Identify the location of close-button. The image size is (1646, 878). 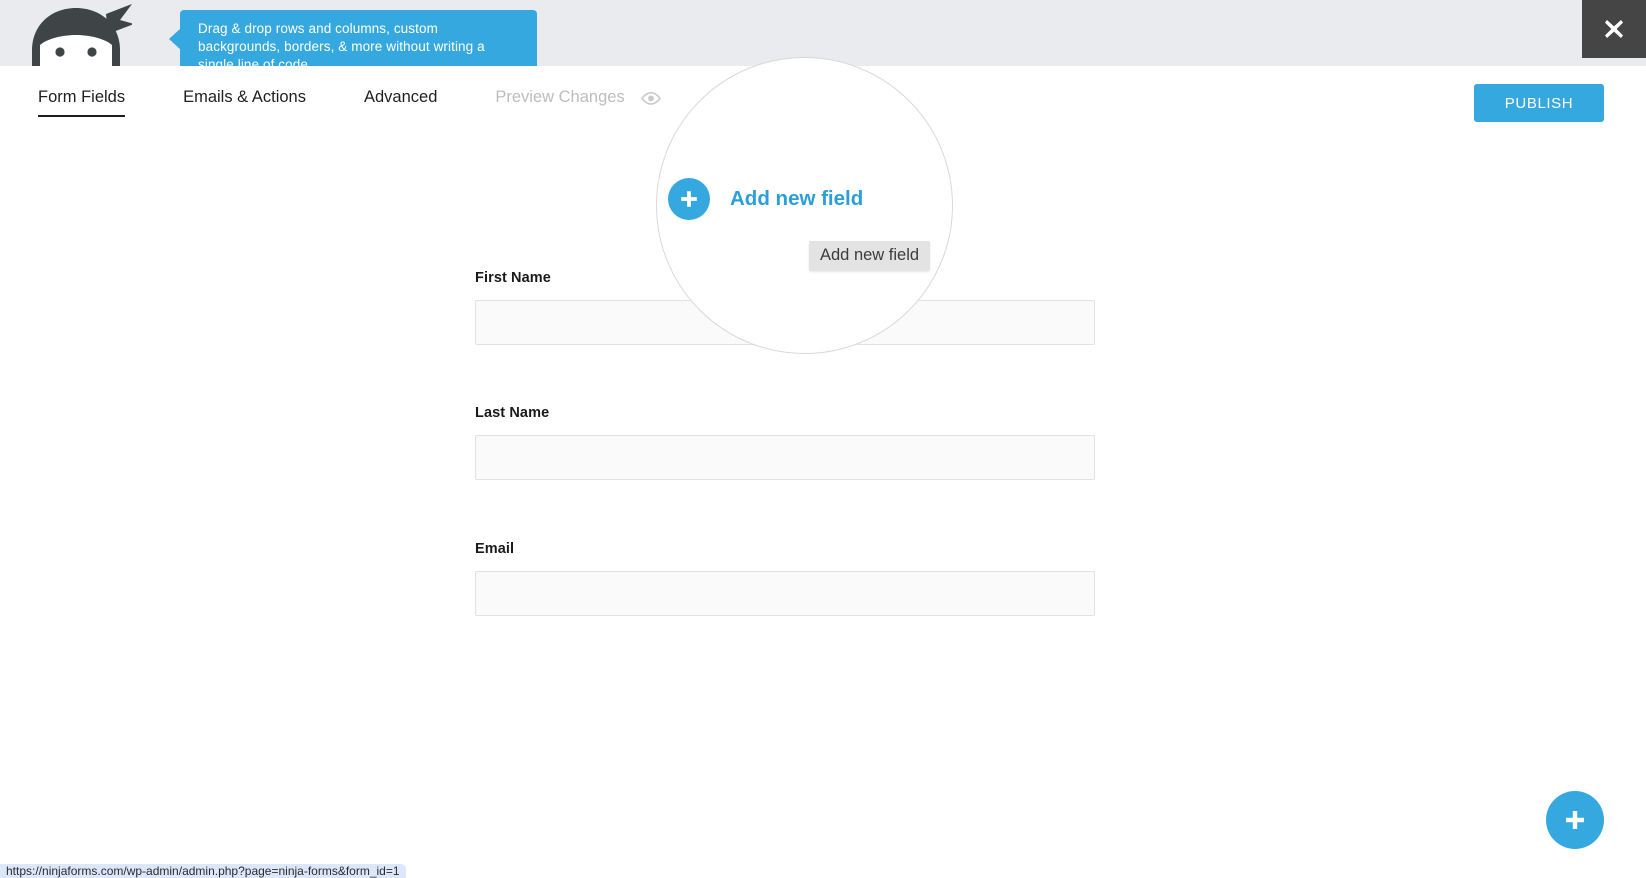
(1614, 29).